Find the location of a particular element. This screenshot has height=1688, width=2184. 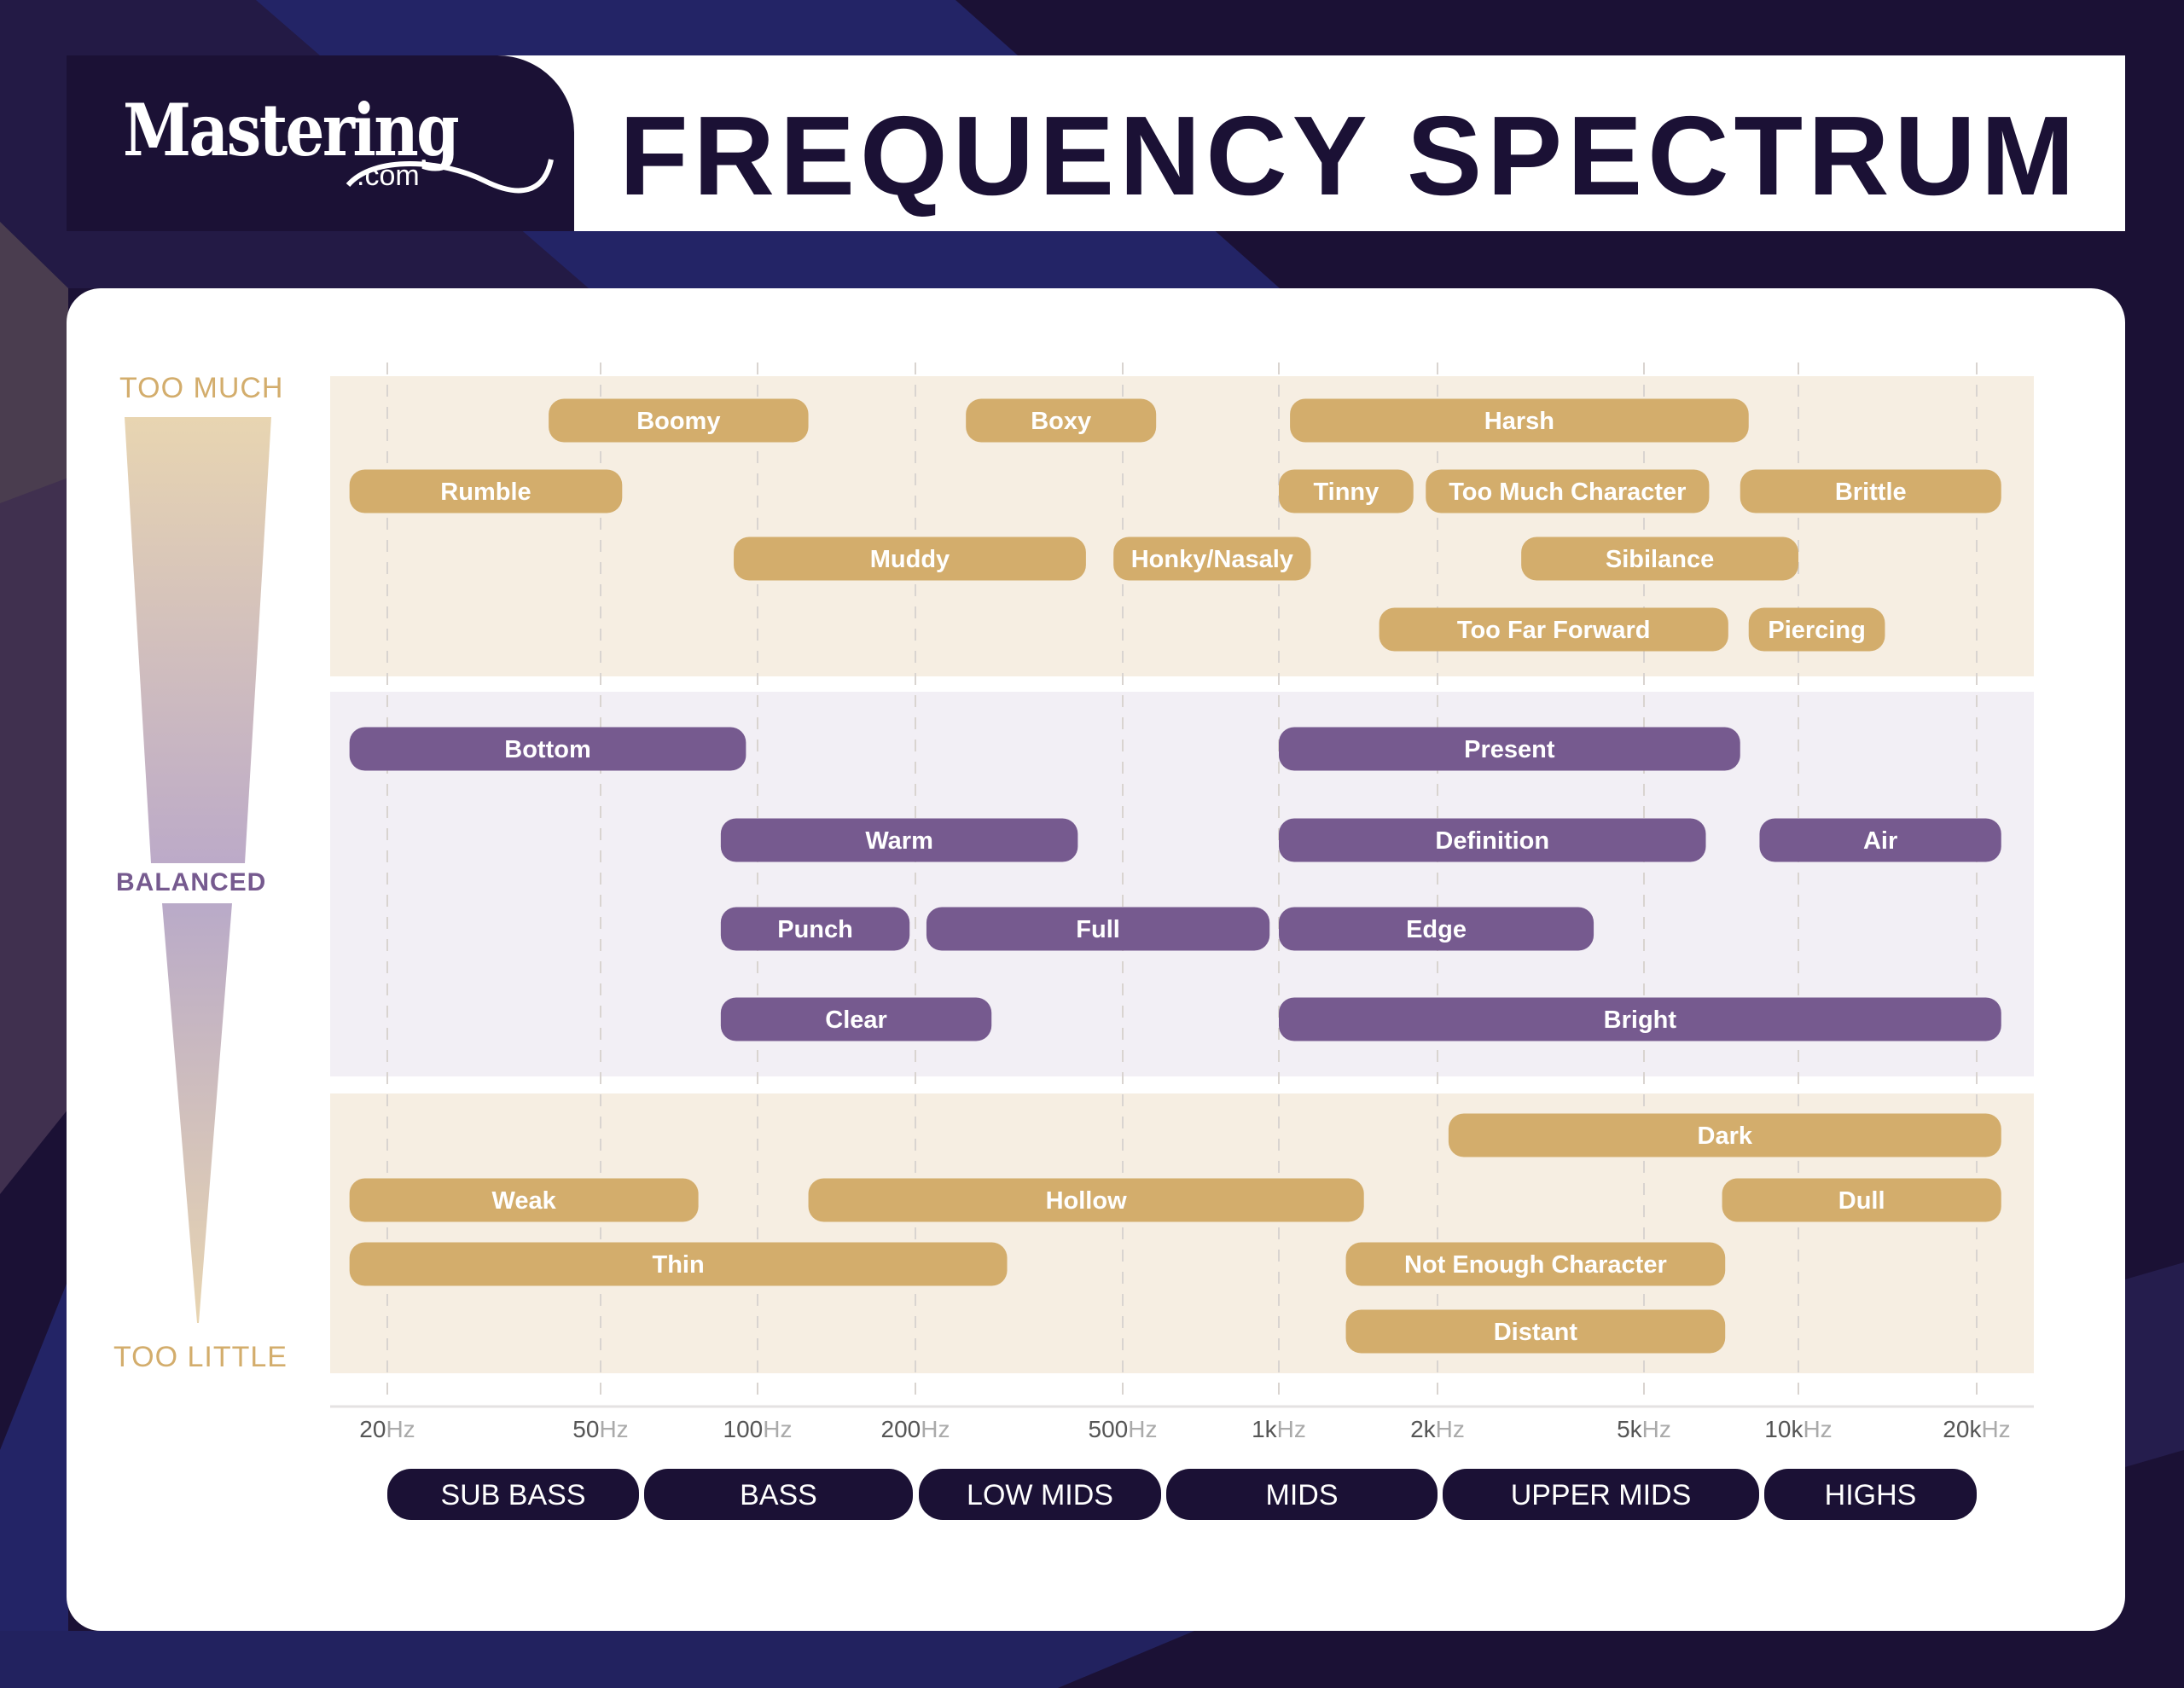

descriptor-pill: Air is located at coordinates (1880, 840).